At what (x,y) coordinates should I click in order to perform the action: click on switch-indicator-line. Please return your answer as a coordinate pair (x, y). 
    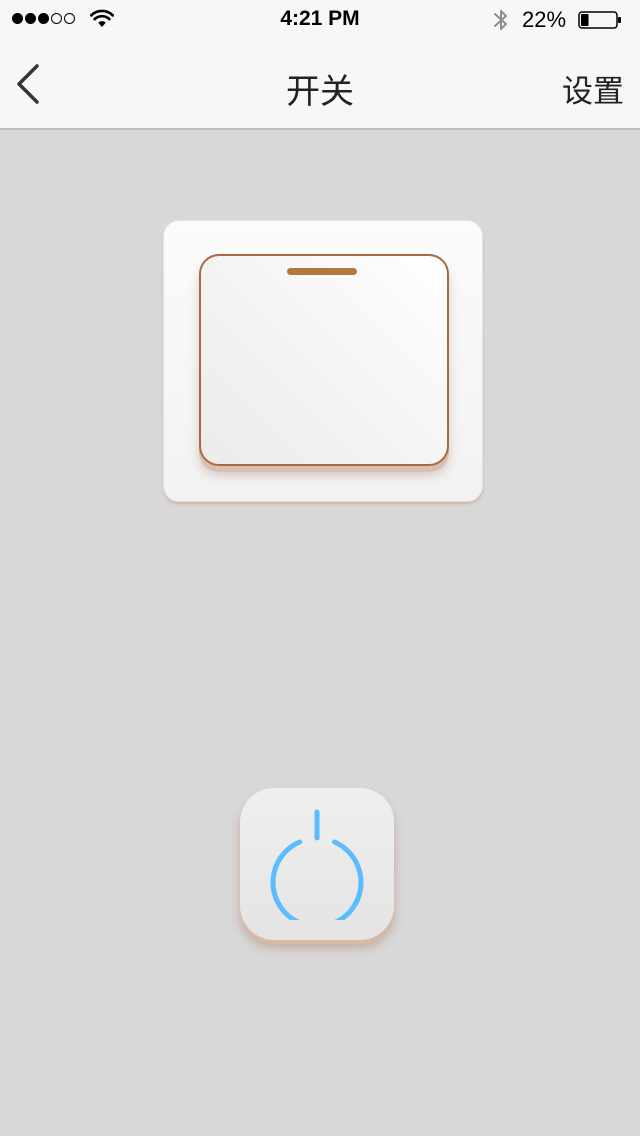
    Looking at the image, I should click on (322, 271).